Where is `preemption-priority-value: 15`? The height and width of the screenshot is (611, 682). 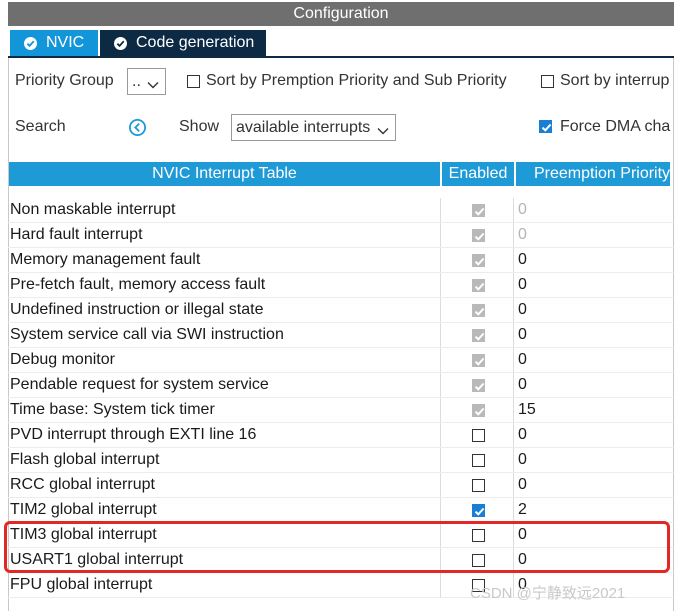
preemption-priority-value: 15 is located at coordinates (527, 410).